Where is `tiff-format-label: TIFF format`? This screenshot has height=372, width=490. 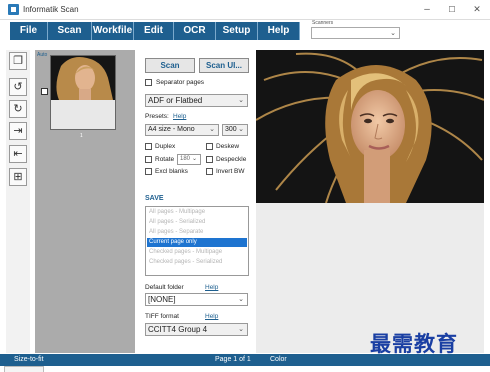
tiff-format-label: TIFF format is located at coordinates (162, 316).